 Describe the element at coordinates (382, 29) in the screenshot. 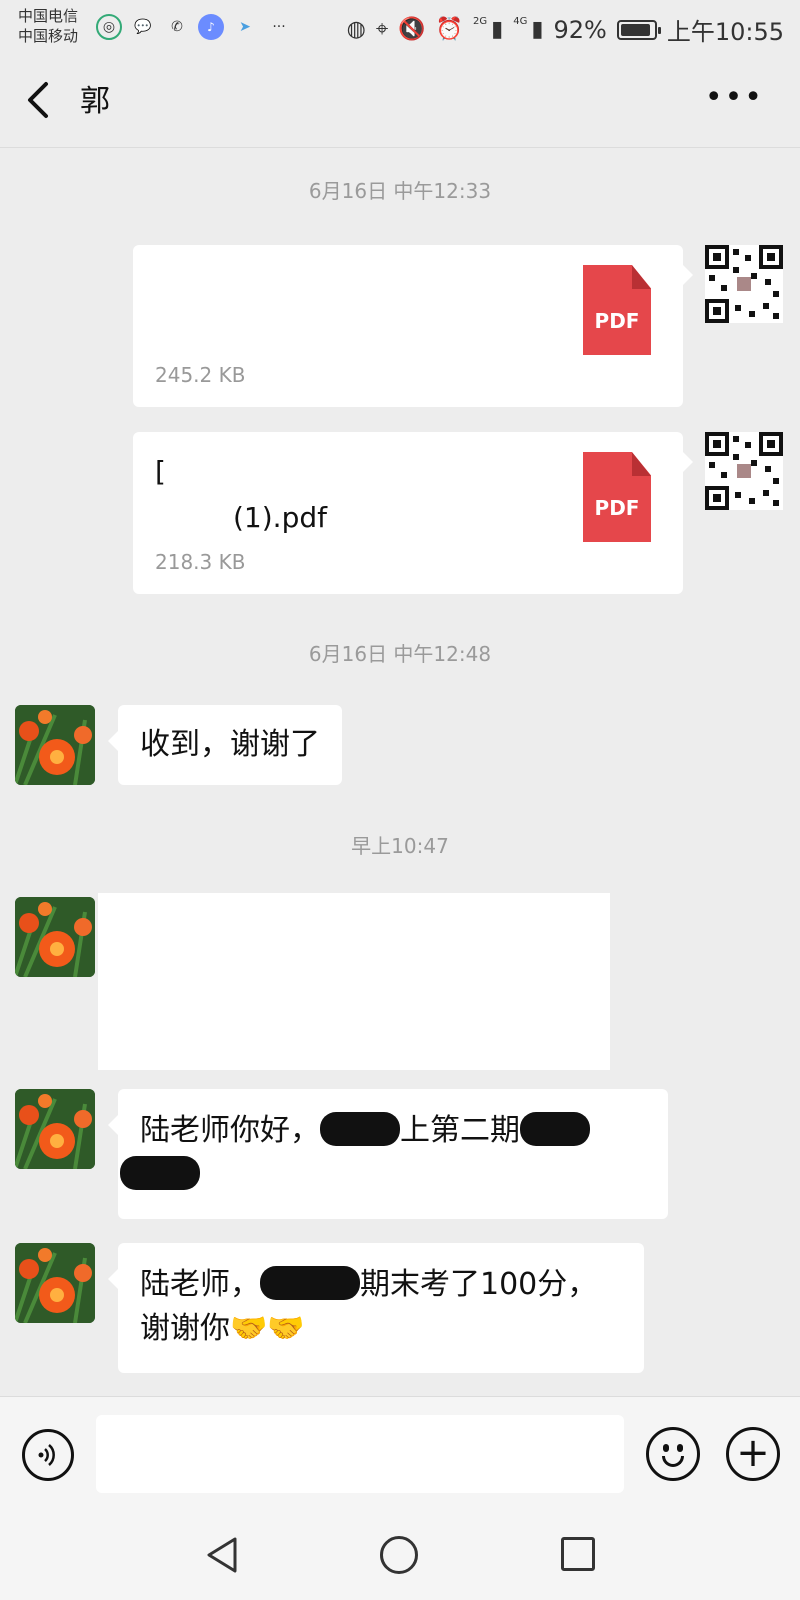

I see `location-icon: ⌖` at that location.